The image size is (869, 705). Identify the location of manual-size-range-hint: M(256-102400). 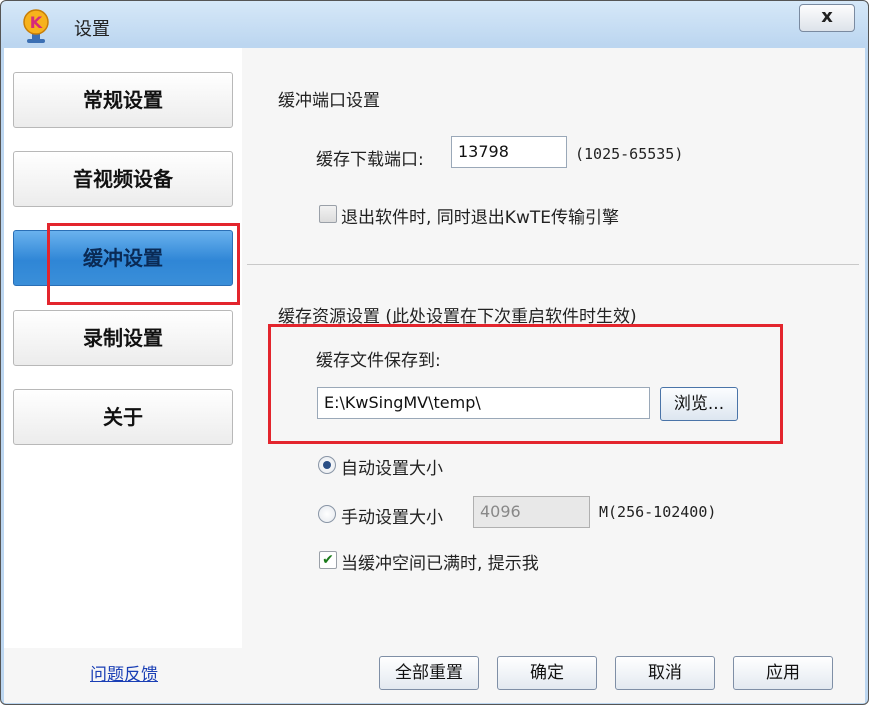
(658, 512).